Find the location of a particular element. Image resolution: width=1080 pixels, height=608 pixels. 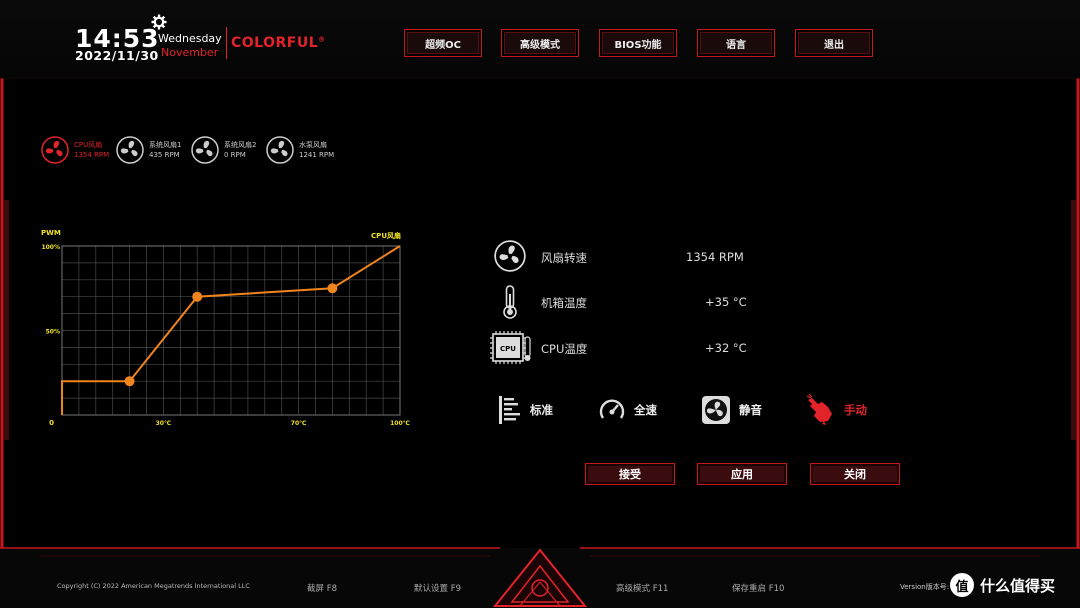

hotkey-defaults: 默认设置 F9 is located at coordinates (437, 588).